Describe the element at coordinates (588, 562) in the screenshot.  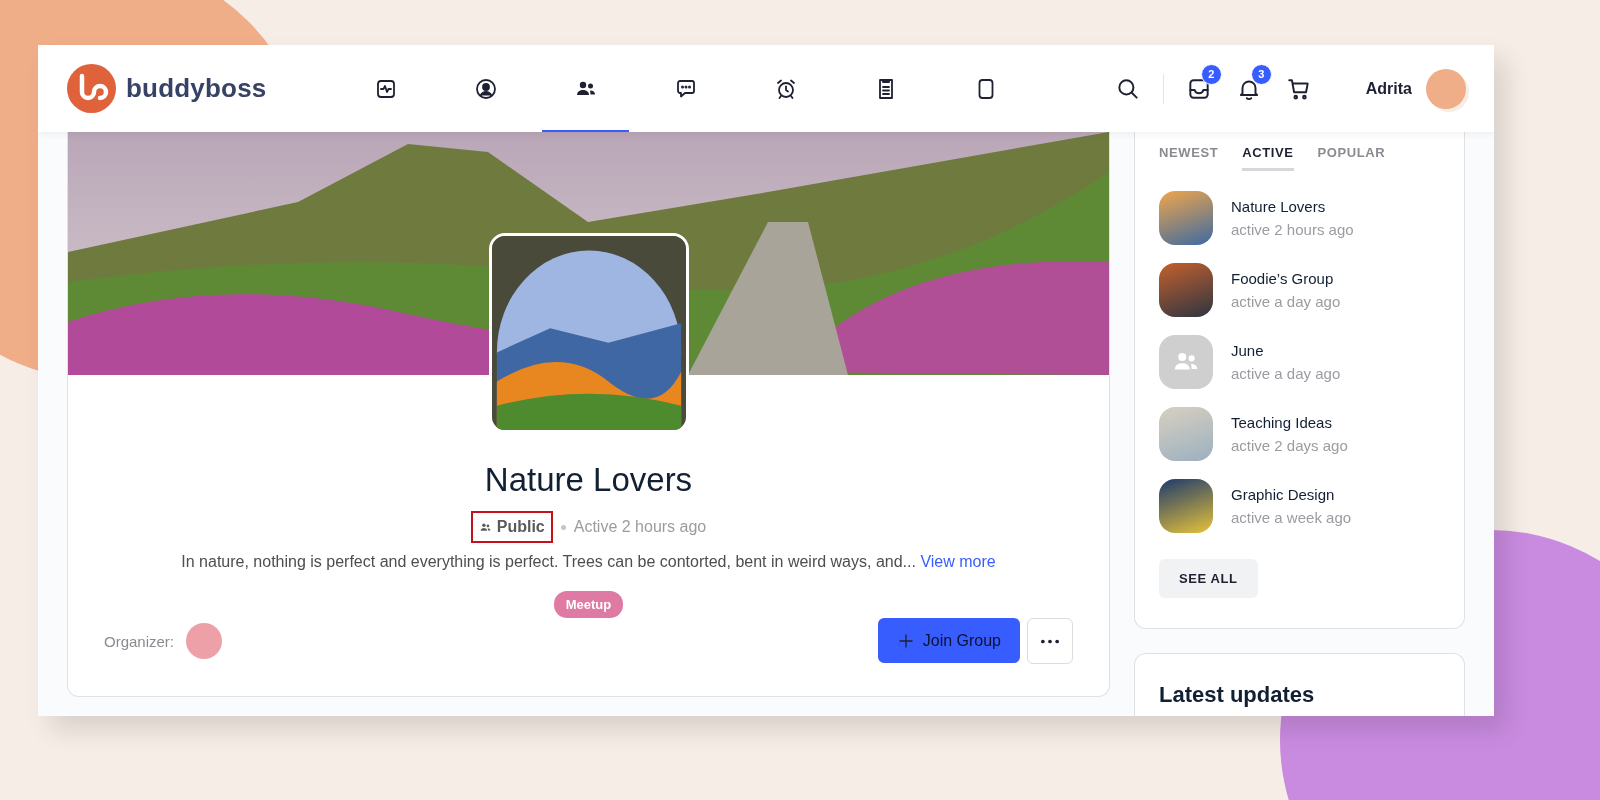
I see `group-description: In nature, nothing is perfect and everything is perfect. Trees can be contorted, bent in weird ways, and... View more` at that location.